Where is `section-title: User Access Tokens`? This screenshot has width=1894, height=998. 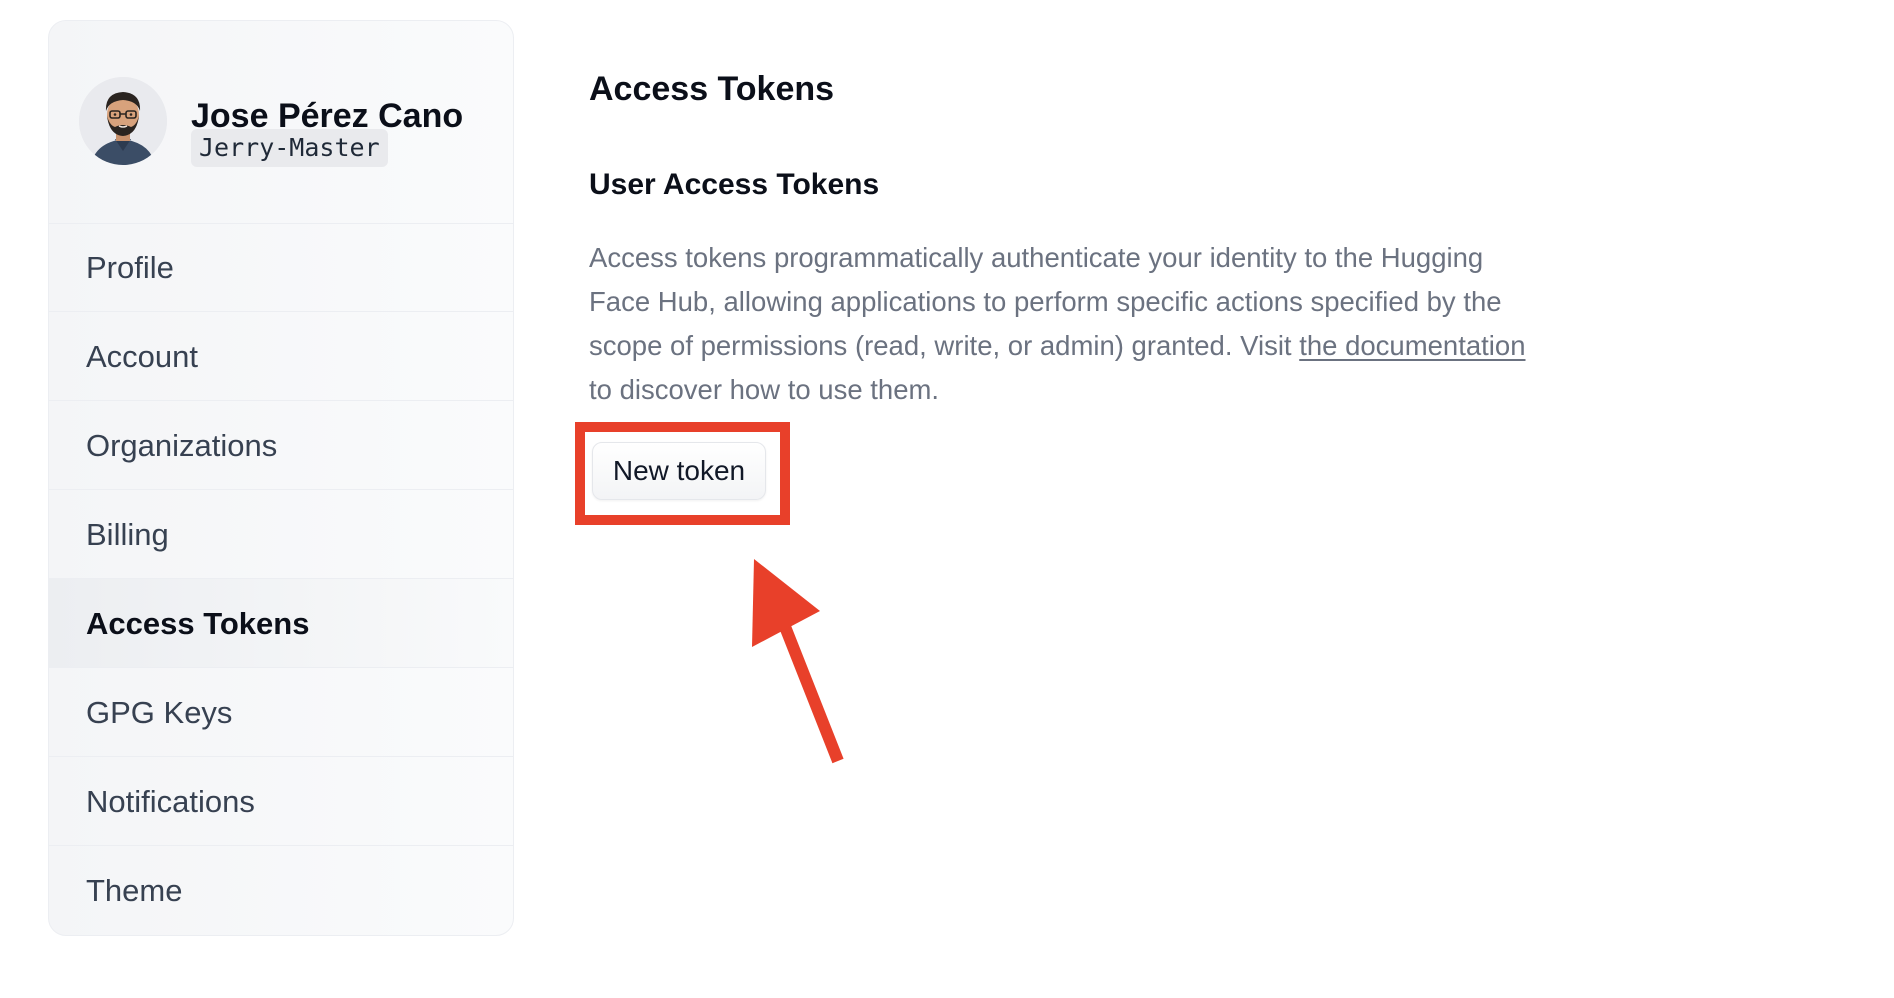
section-title: User Access Tokens is located at coordinates (734, 184).